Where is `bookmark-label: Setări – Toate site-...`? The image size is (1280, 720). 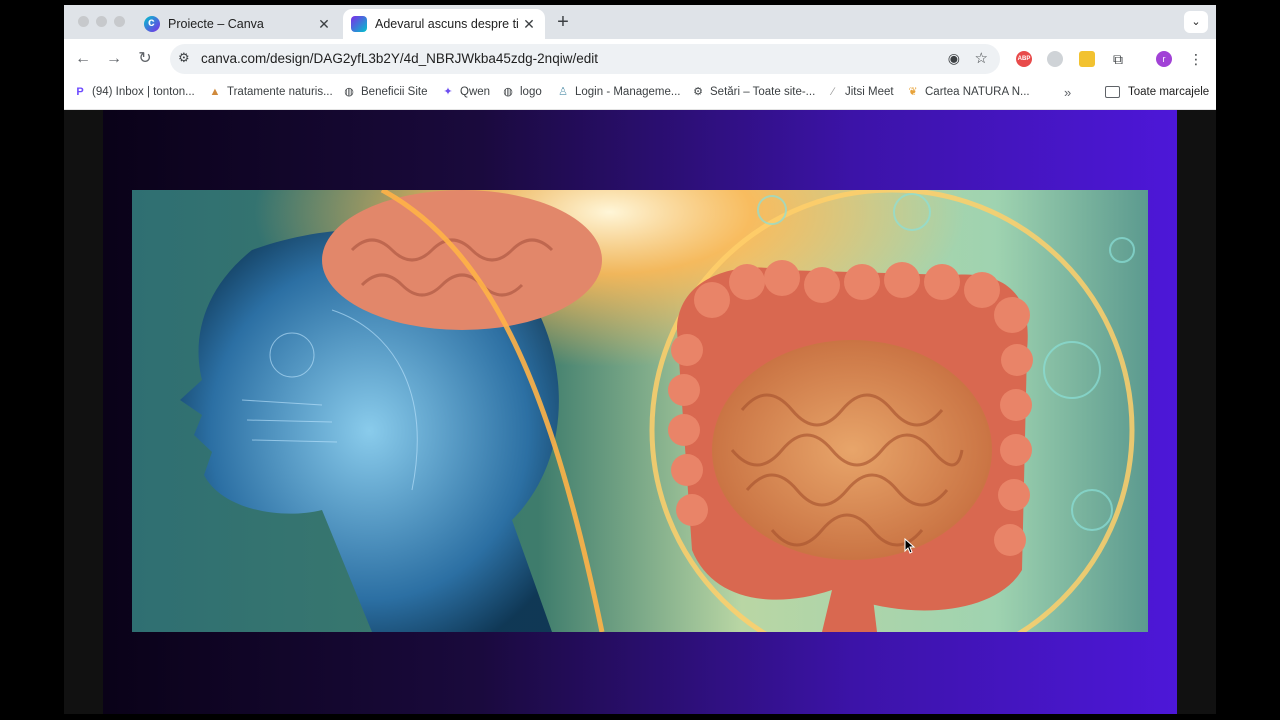 bookmark-label: Setări – Toate site-... is located at coordinates (763, 92).